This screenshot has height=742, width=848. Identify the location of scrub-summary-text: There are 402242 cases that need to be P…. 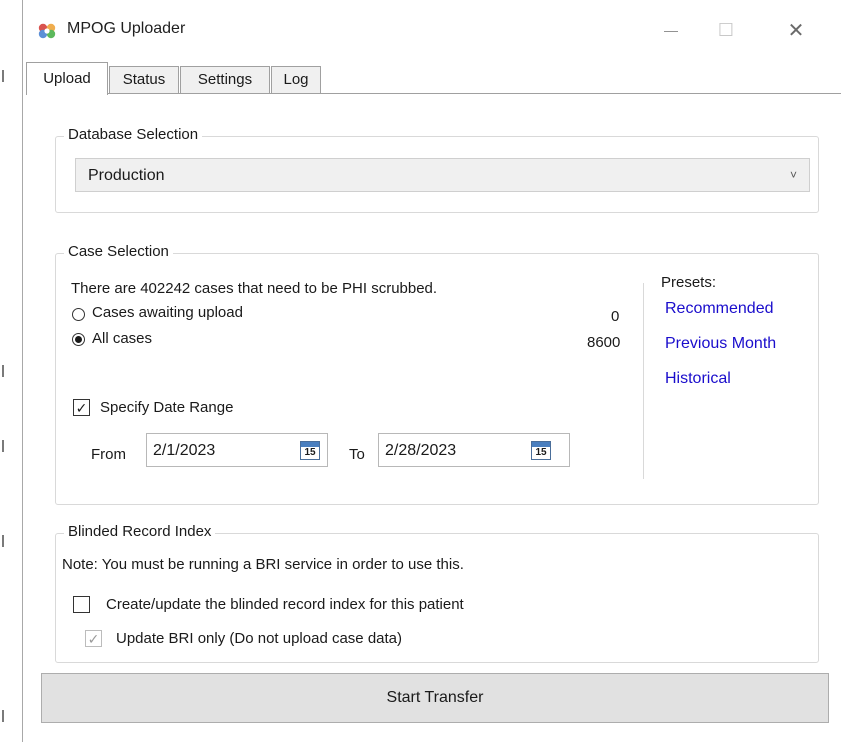
(254, 288).